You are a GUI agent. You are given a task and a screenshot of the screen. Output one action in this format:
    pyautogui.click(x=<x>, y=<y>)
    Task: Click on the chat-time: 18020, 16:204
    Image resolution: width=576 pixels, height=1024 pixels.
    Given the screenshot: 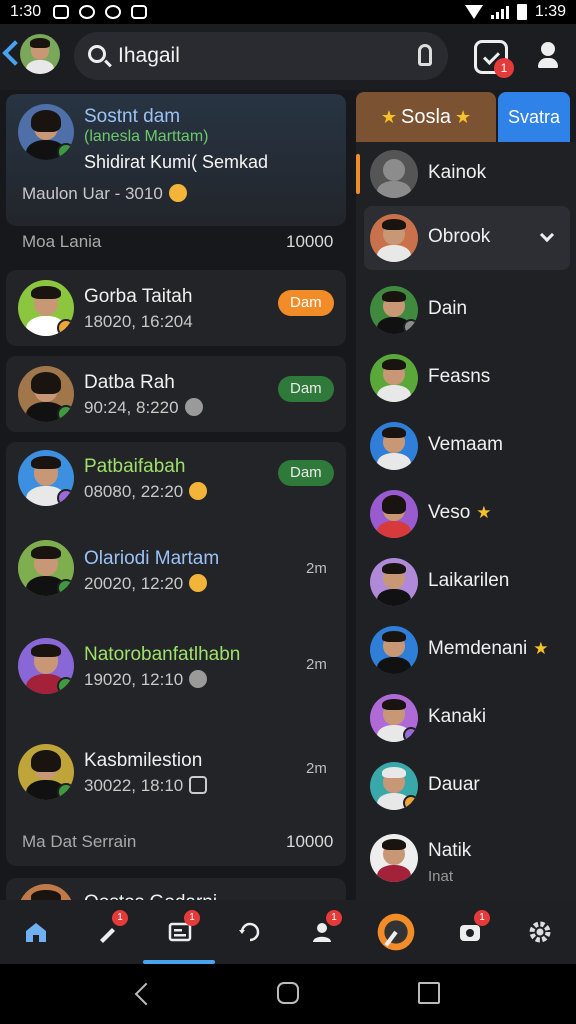 What is the action you would take?
    pyautogui.click(x=138, y=321)
    